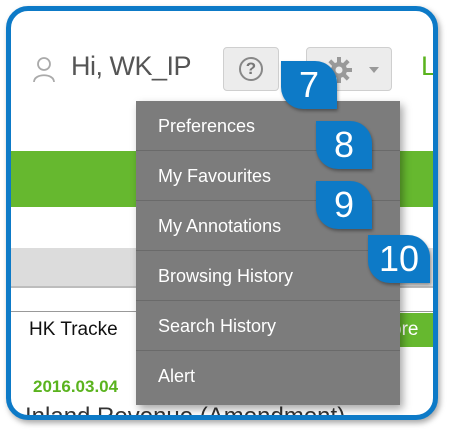 Image resolution: width=452 pixels, height=433 pixels. What do you see at coordinates (185, 409) in the screenshot?
I see `news-headline: Inland Revenue (Amendment)` at bounding box center [185, 409].